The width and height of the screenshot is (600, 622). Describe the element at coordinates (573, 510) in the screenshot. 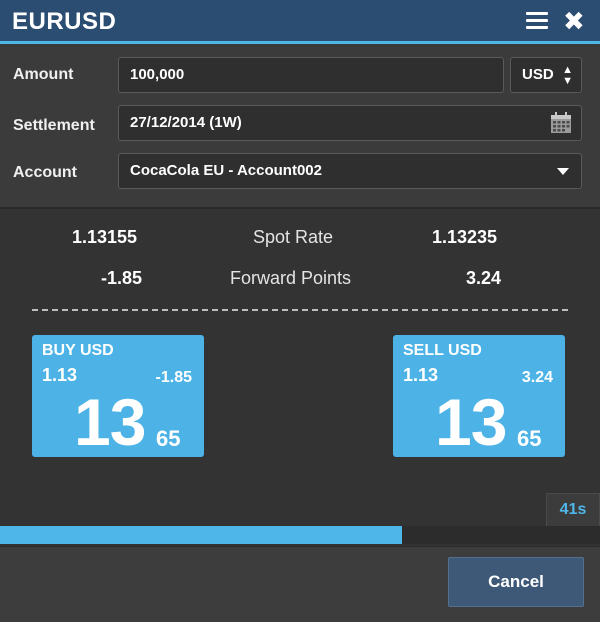

I see `countdown-timer: 41s` at that location.